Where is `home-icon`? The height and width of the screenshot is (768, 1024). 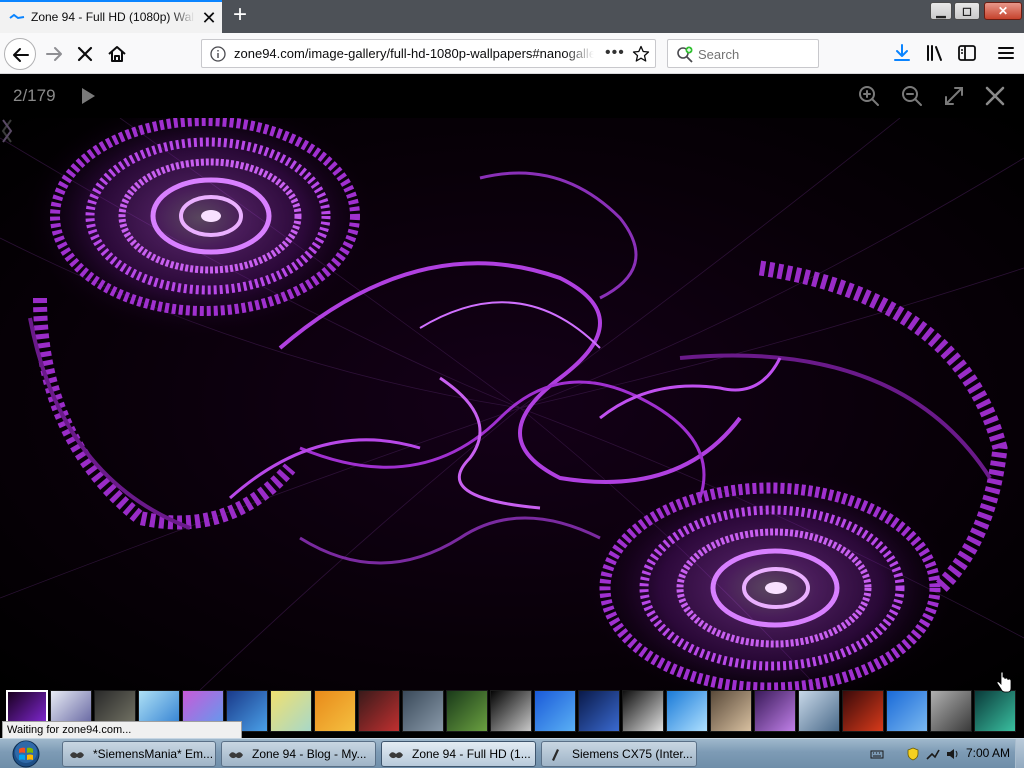
home-icon is located at coordinates (117, 54).